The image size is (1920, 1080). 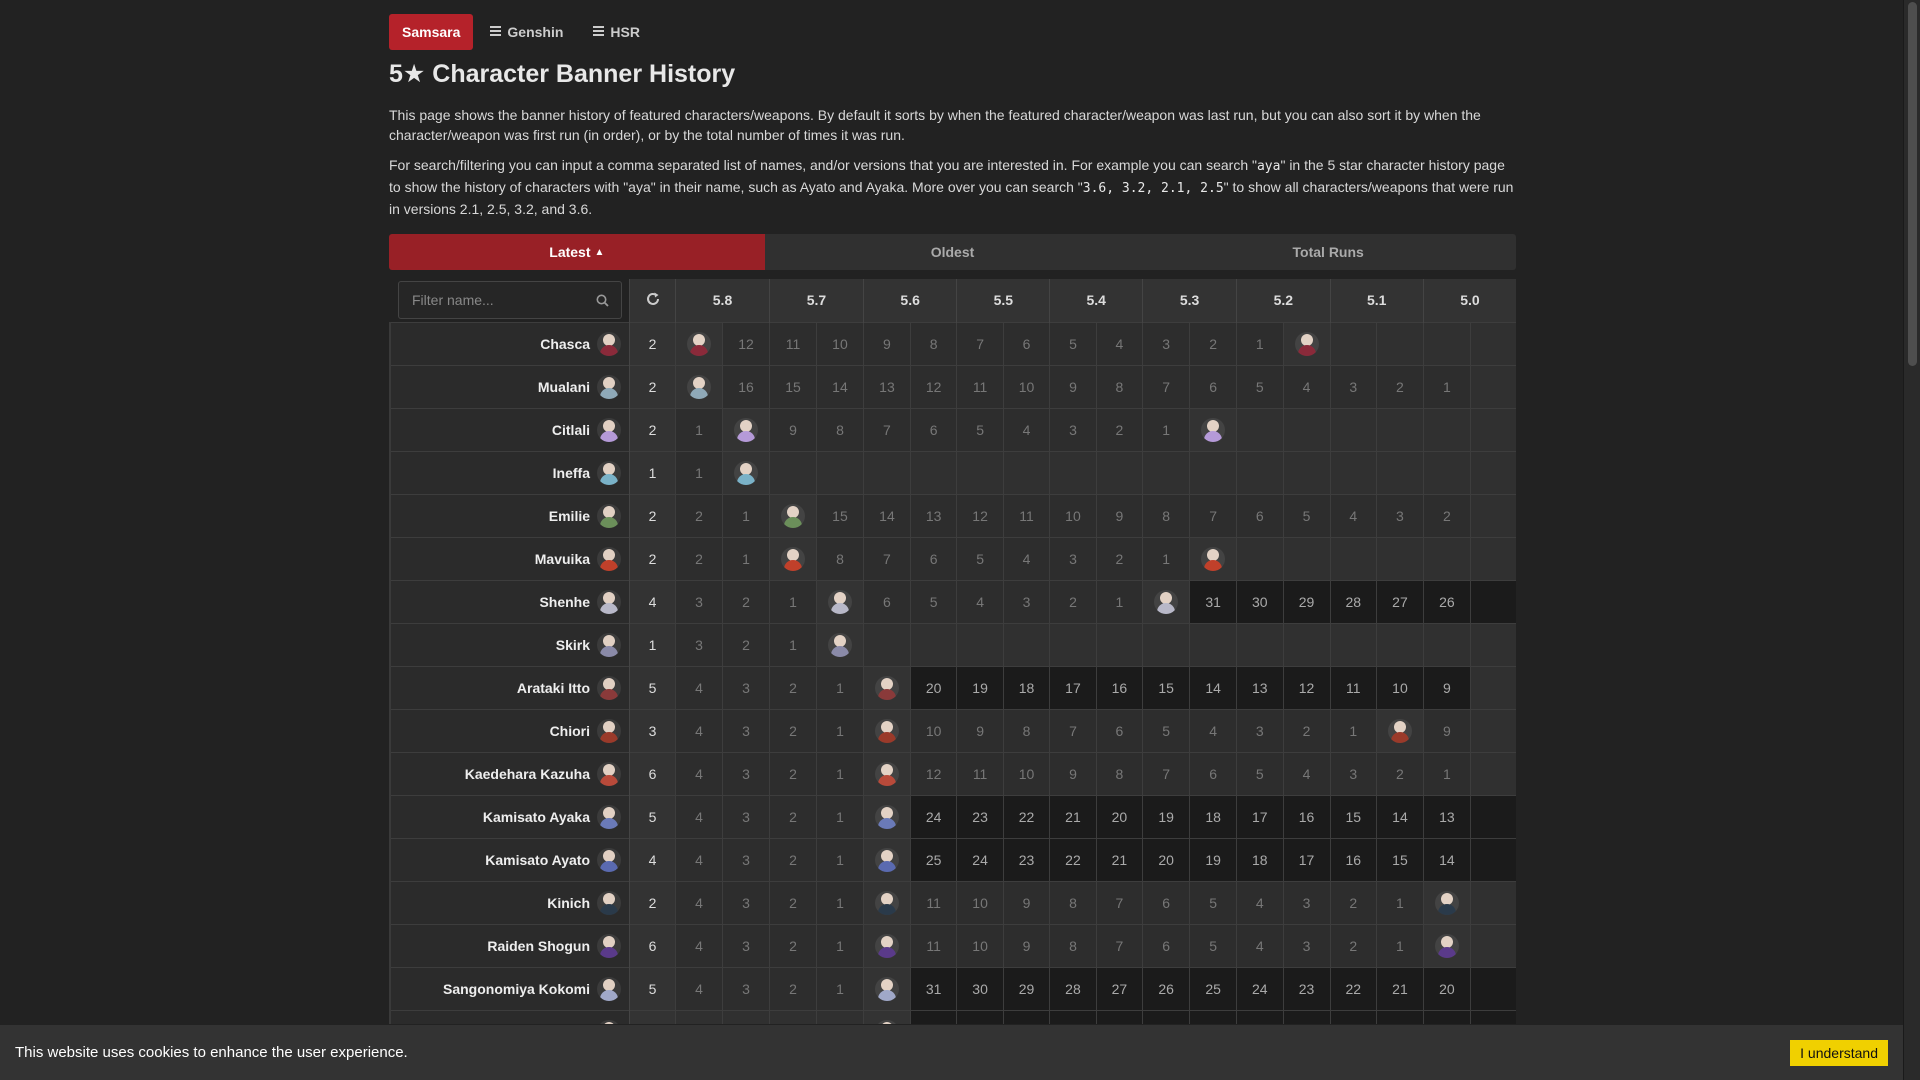 I want to click on table-row: Chiori 3 4 3 2 1 10 9 8 7 6 5 4 3 2 1 9, so click(x=952, y=730).